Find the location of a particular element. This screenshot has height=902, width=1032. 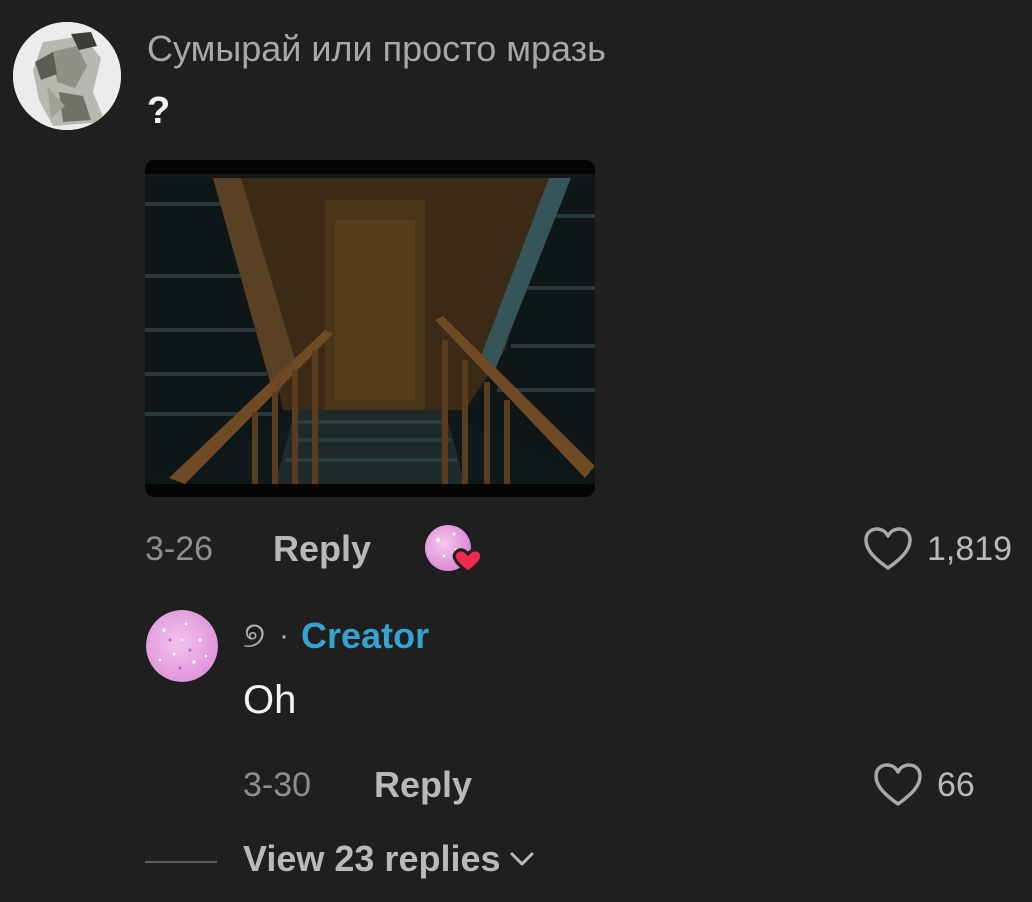

glitter-avatar is located at coordinates (182, 646).